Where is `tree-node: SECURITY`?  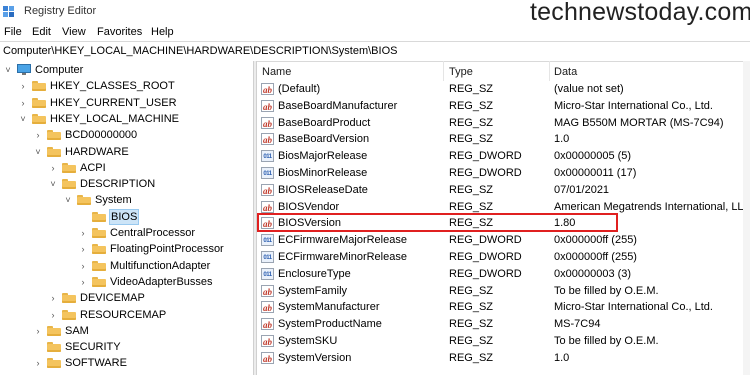 tree-node: SECURITY is located at coordinates (143, 347).